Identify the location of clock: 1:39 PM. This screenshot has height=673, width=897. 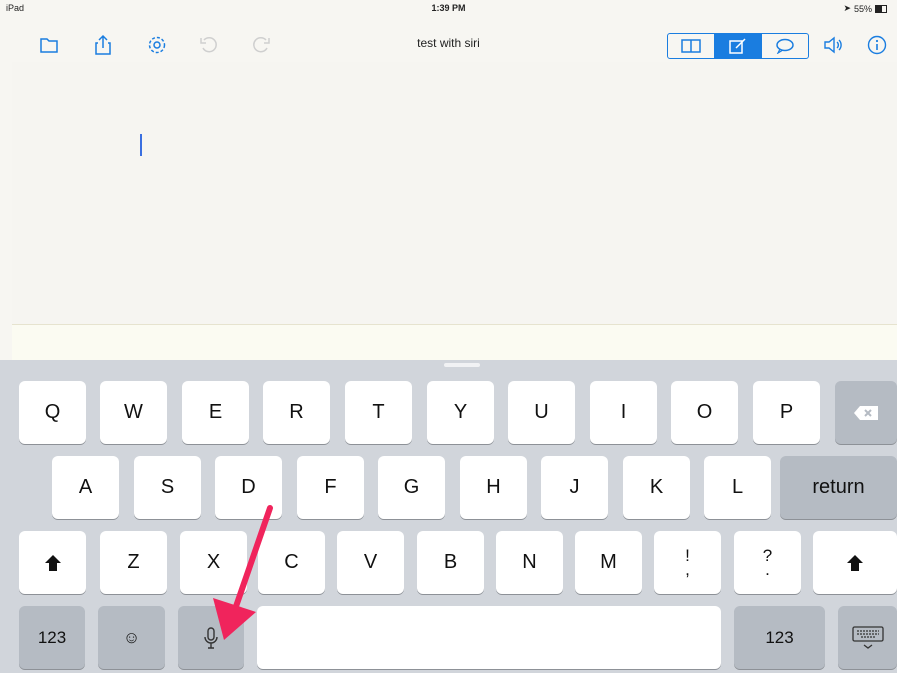
(448, 8).